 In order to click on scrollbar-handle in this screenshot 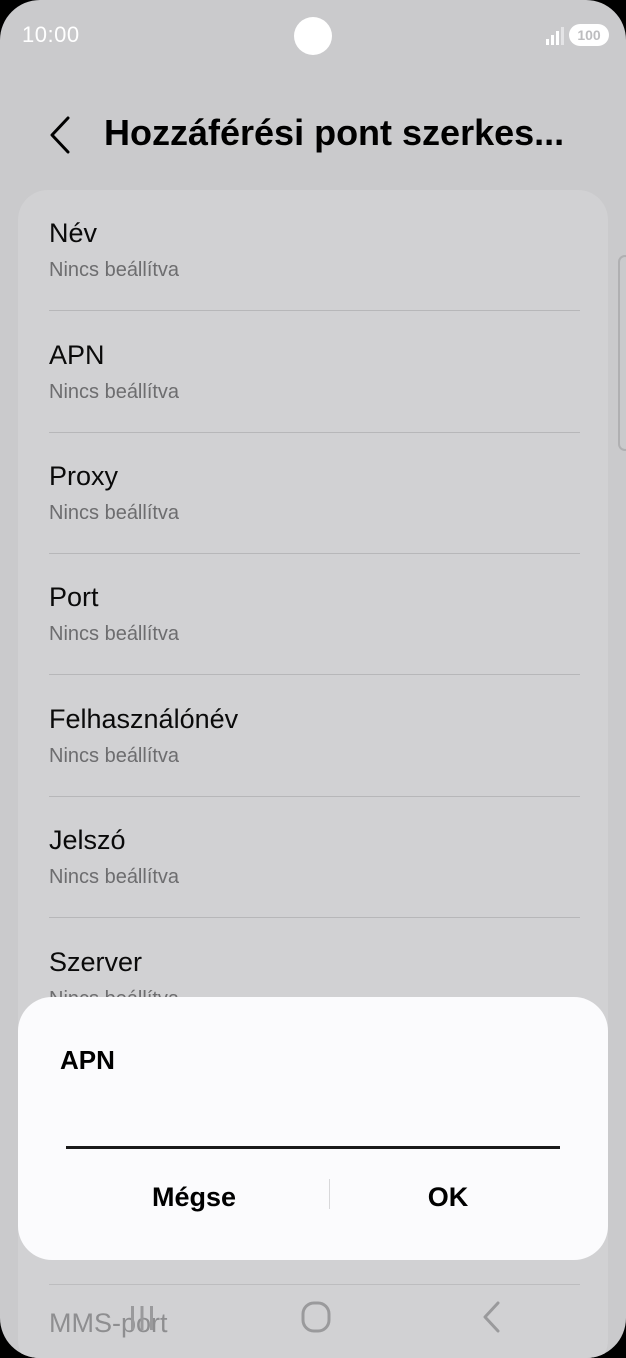, I will do `click(622, 353)`.